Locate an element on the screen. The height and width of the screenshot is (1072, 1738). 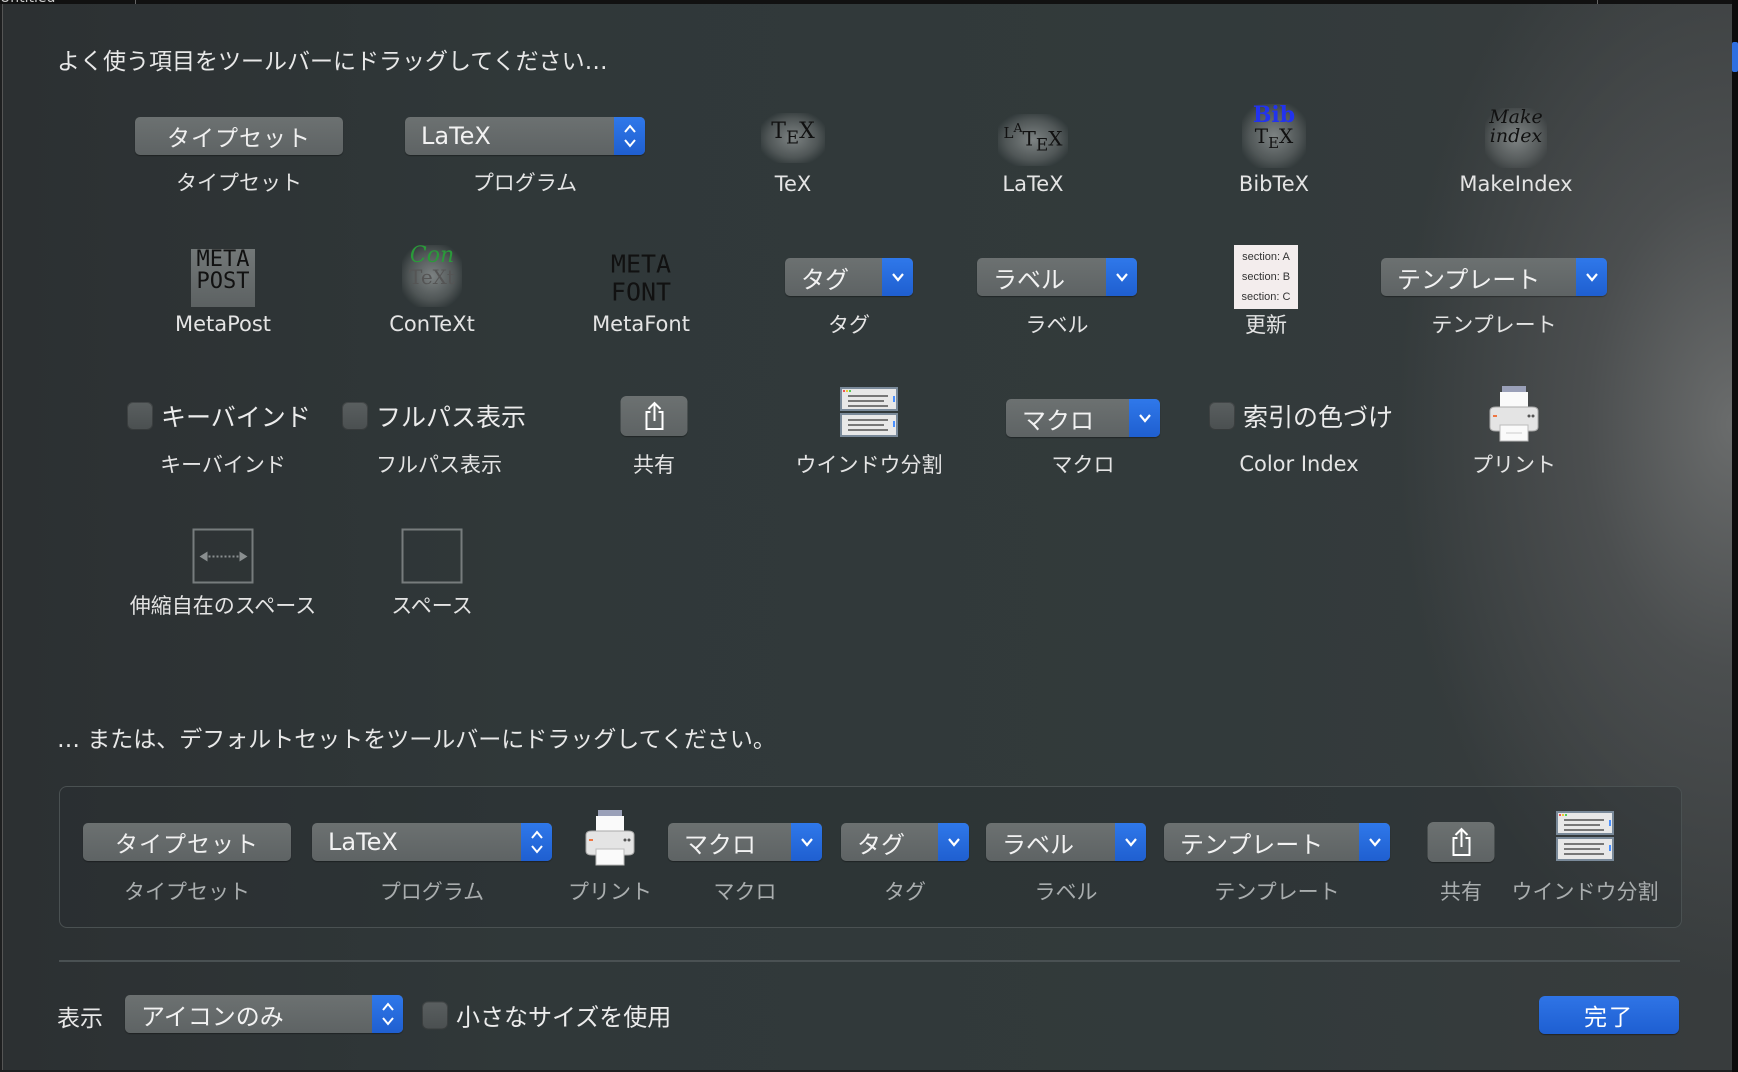
tags-pulldown: タグ is located at coordinates (849, 277).